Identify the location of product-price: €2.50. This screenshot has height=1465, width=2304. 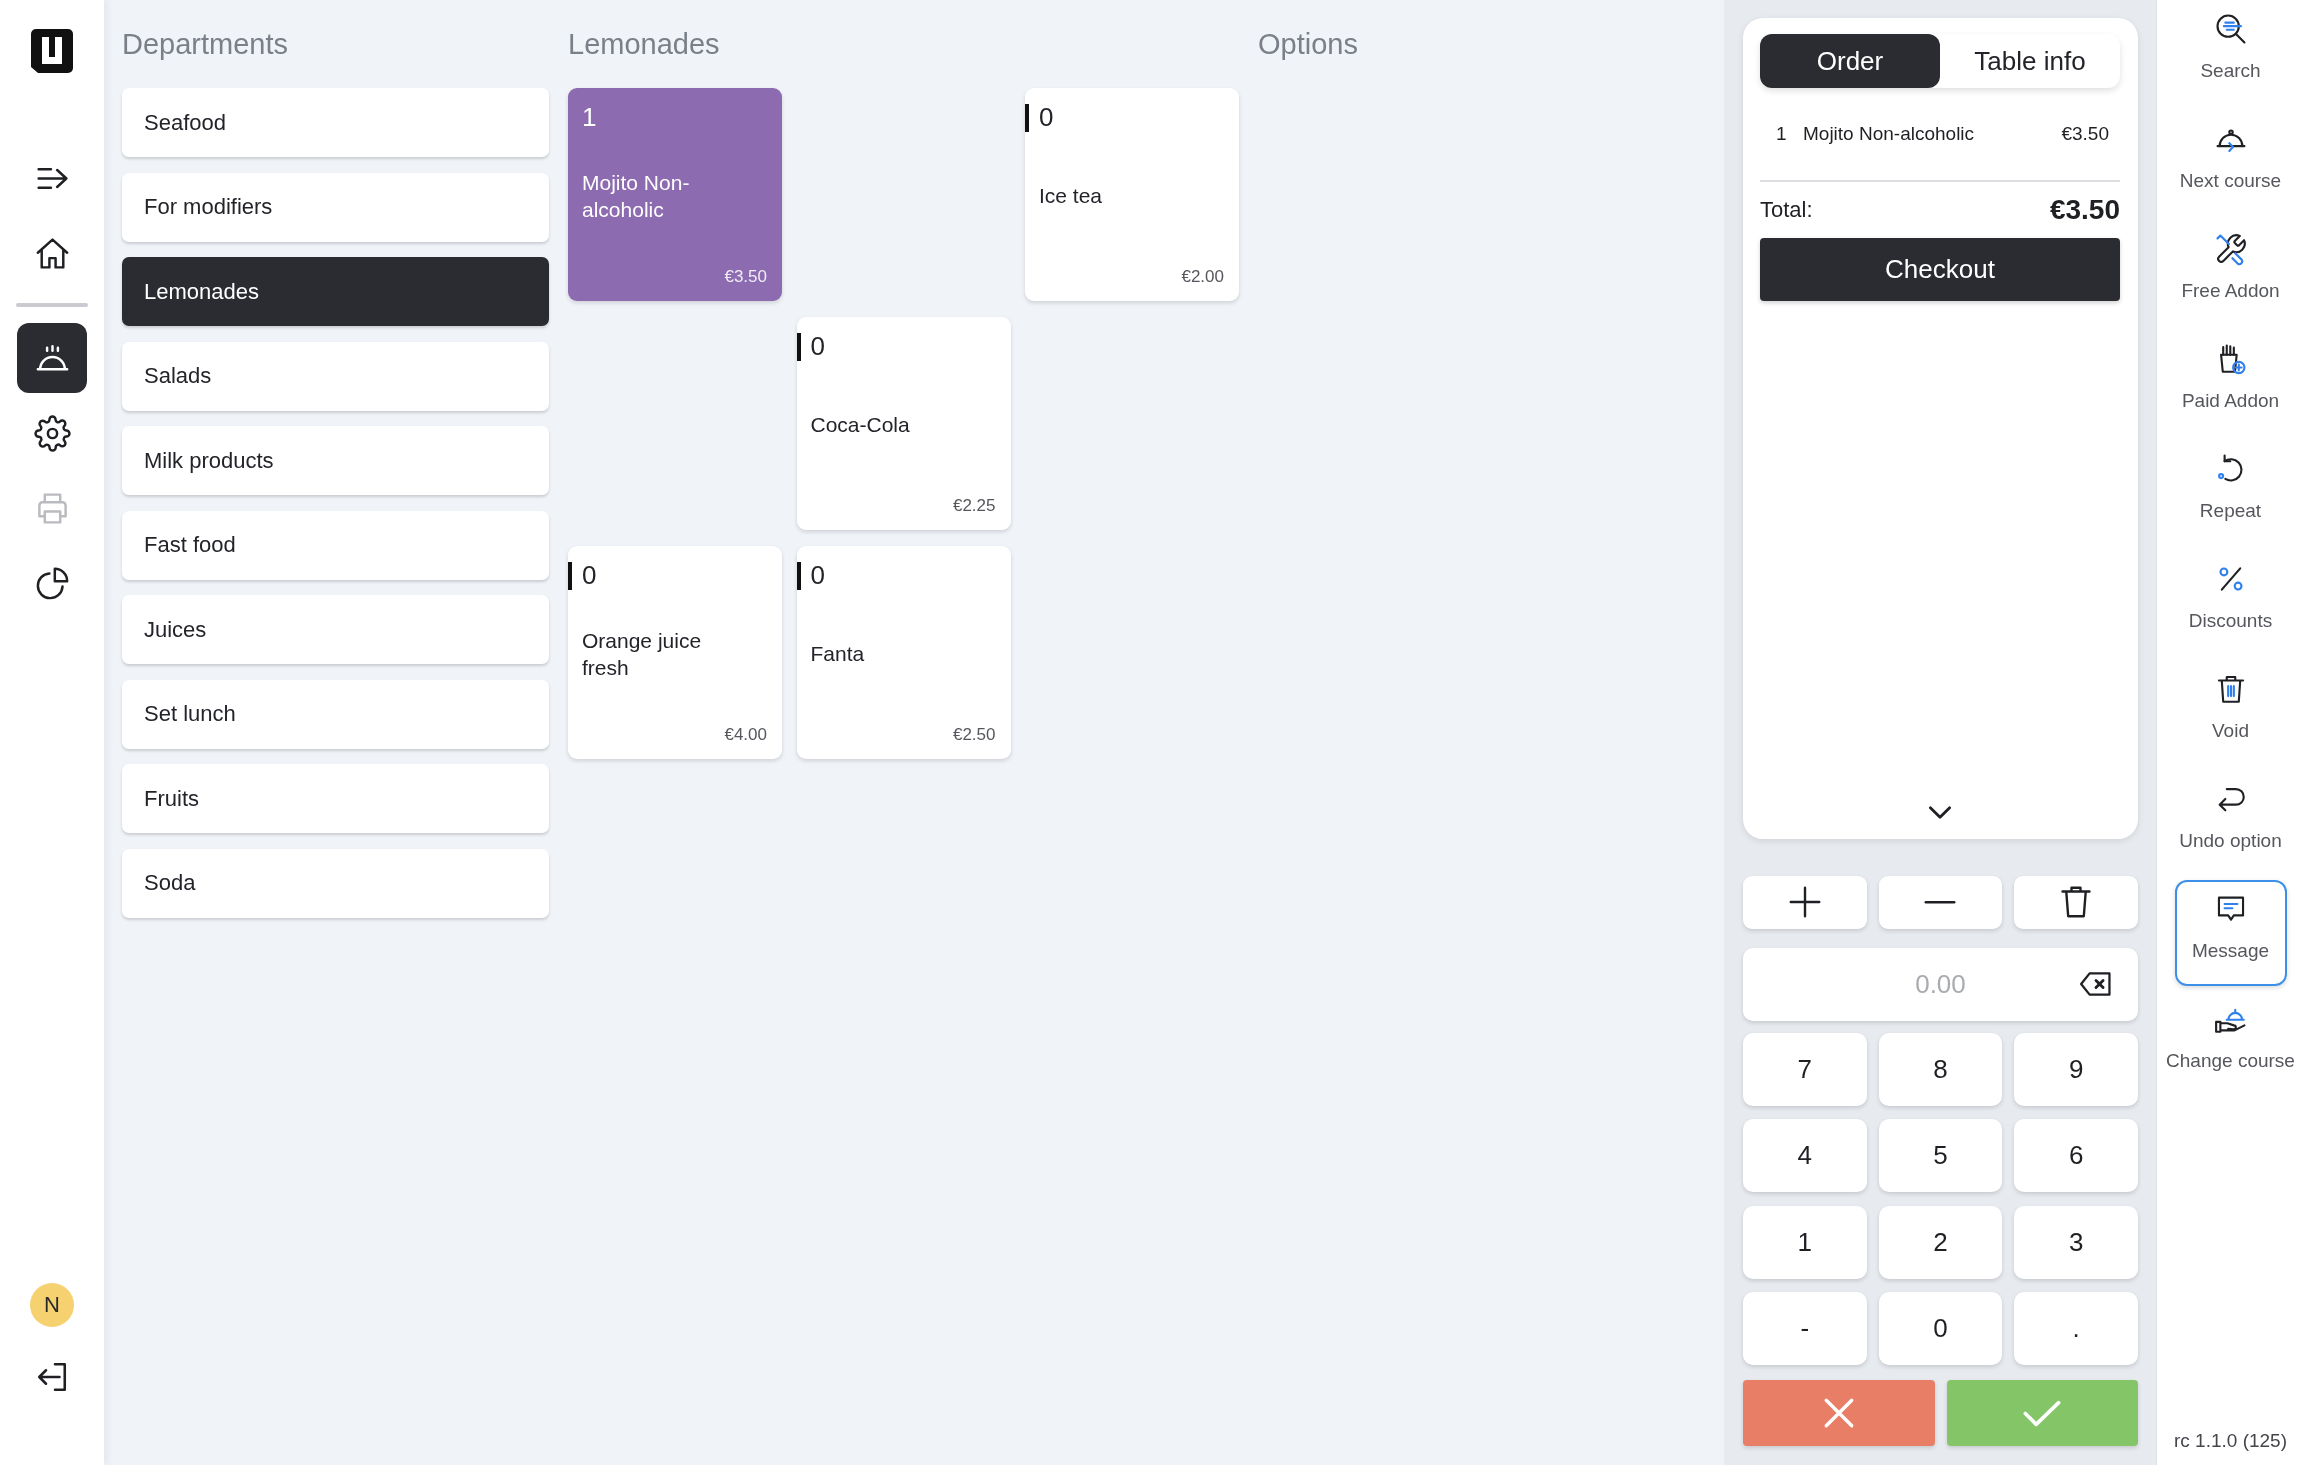
(974, 735).